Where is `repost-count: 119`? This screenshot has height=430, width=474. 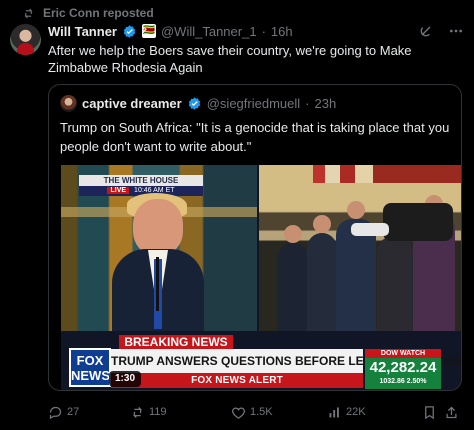 repost-count: 119 is located at coordinates (158, 412).